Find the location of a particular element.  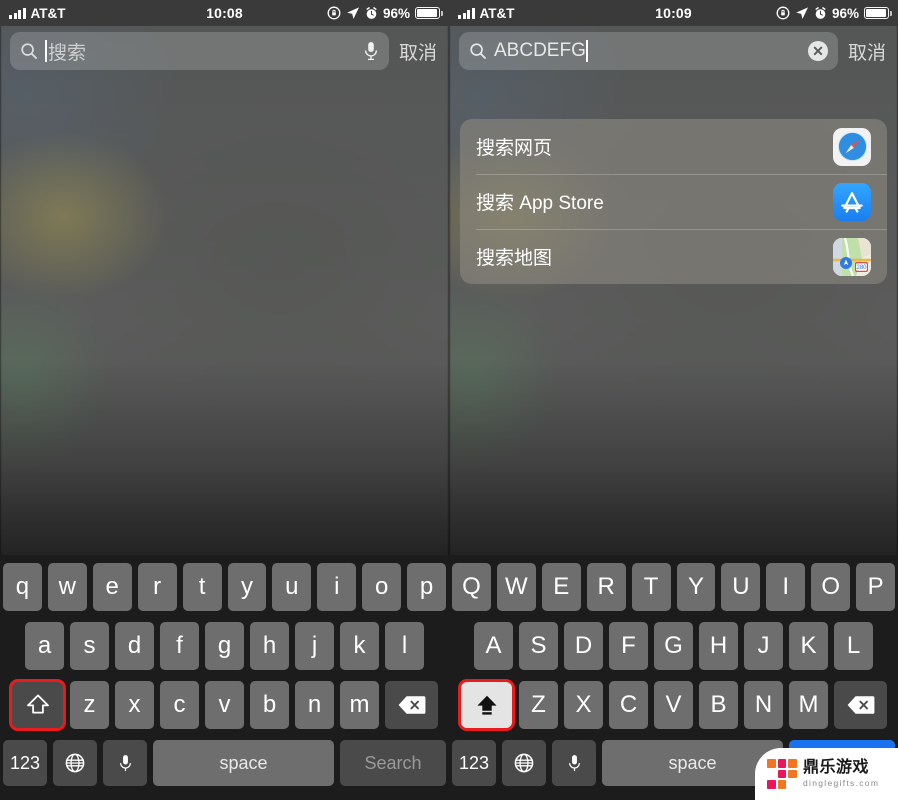

key-w: w is located at coordinates (67, 587).